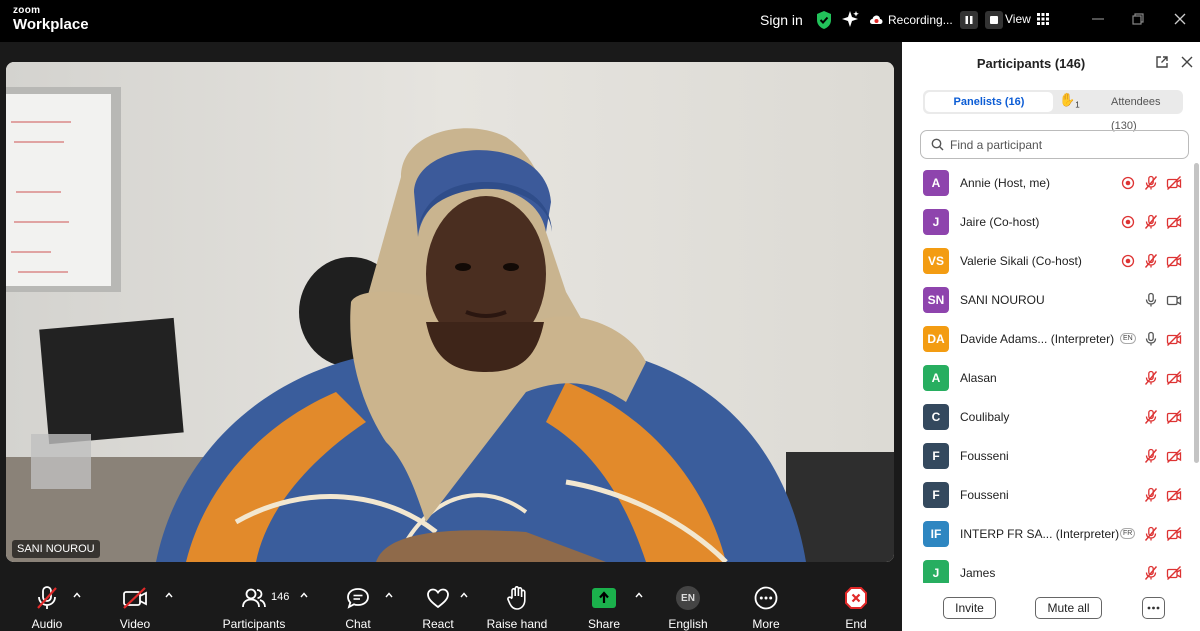 Image resolution: width=1200 pixels, height=631 pixels. What do you see at coordinates (1187, 62) in the screenshot?
I see `close-panel-icon` at bounding box center [1187, 62].